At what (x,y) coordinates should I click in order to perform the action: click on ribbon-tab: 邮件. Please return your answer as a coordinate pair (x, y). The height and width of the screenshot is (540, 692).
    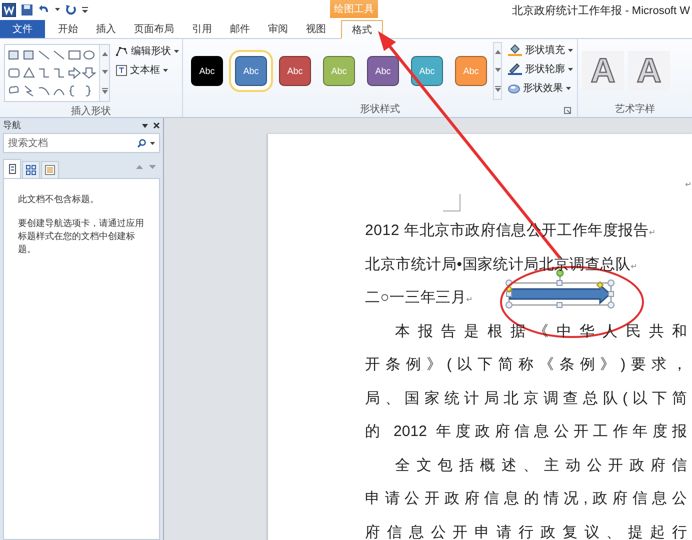
    Looking at the image, I should click on (240, 29).